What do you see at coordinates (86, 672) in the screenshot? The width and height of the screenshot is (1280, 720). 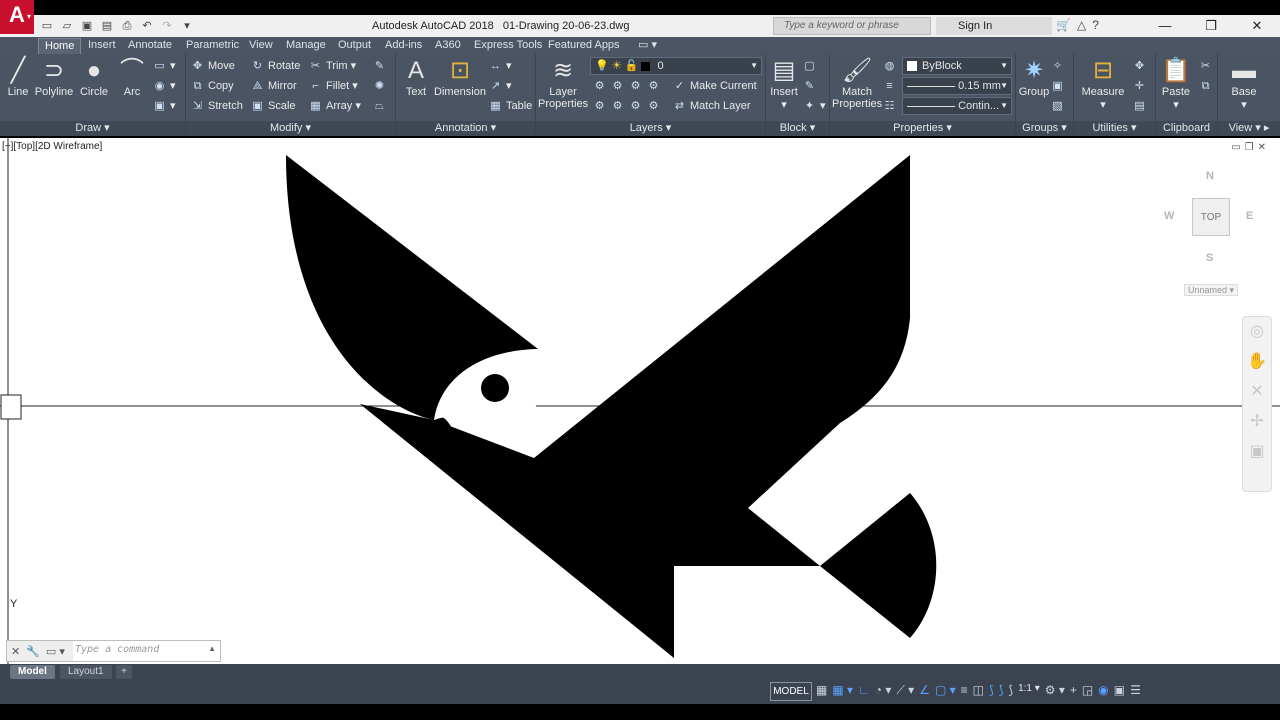 I see `tab-layout1: Layout1` at bounding box center [86, 672].